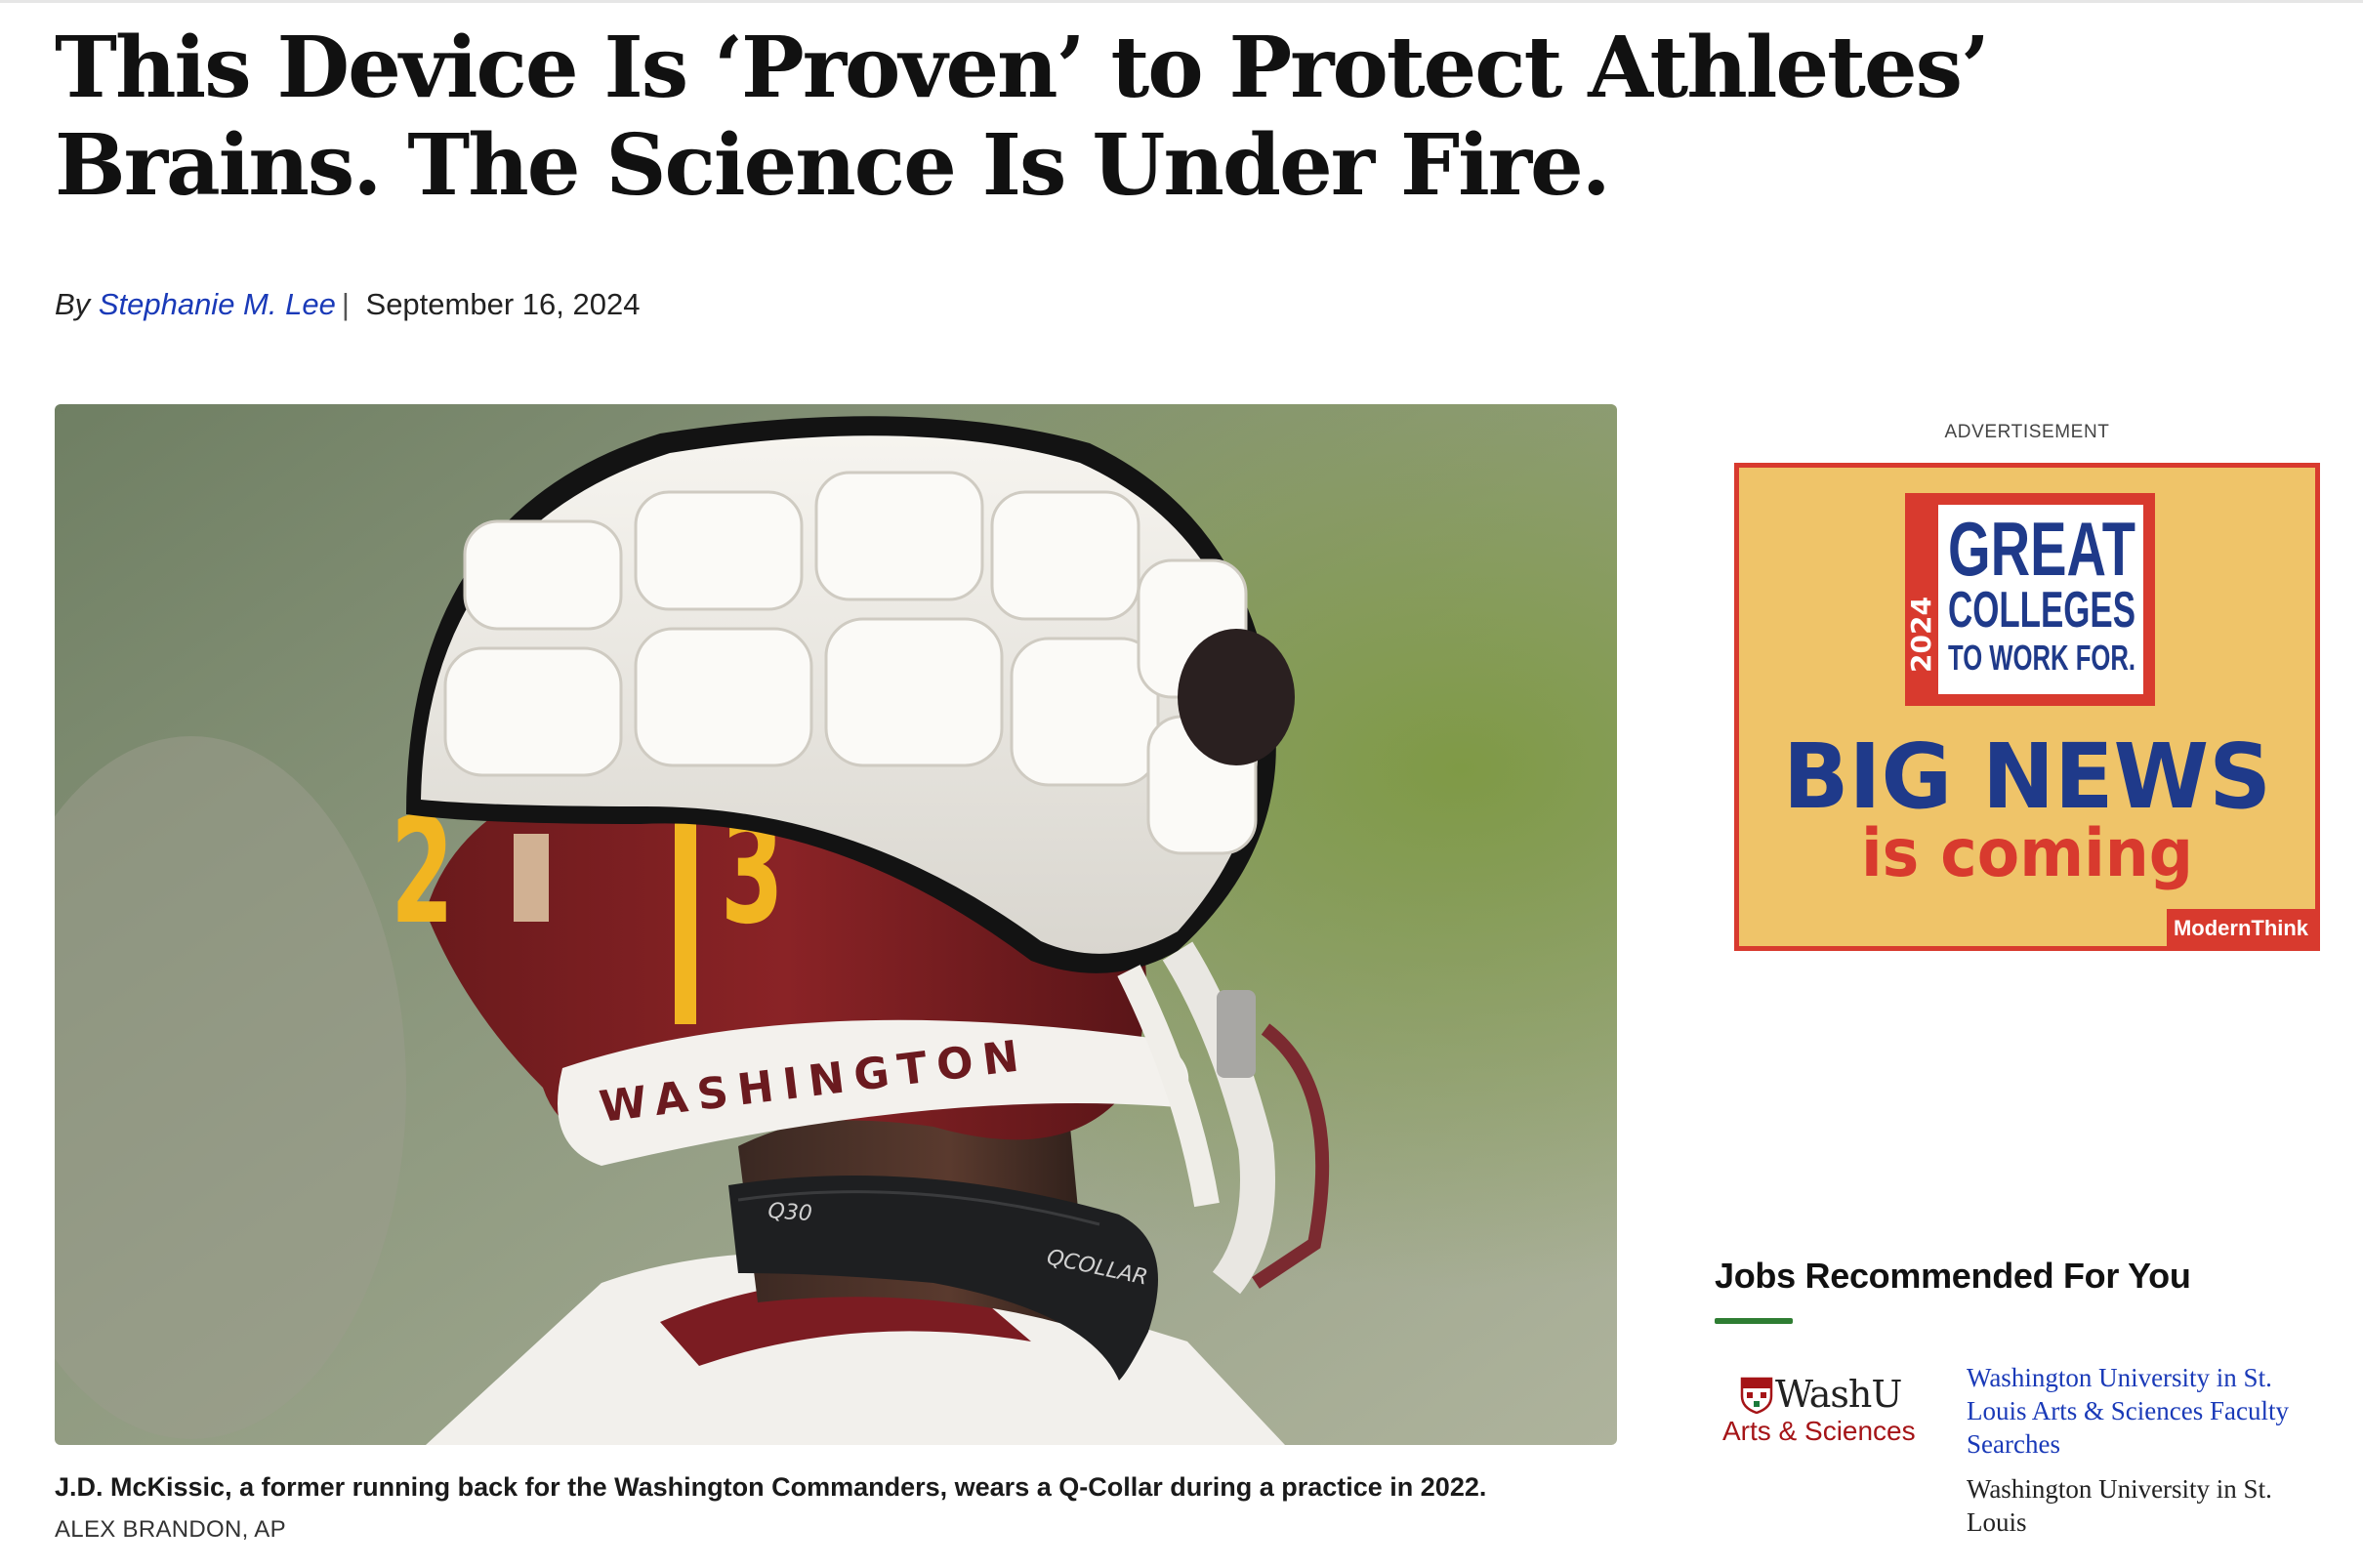  I want to click on byline: By Stephanie M. Lee | September 16, 2024, so click(347, 304).